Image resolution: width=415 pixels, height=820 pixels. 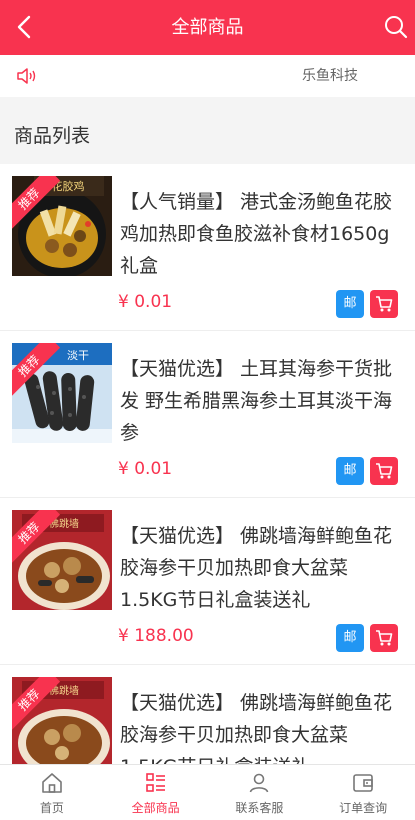 What do you see at coordinates (62, 393) in the screenshot?
I see `product-image: 淡干 推荐` at bounding box center [62, 393].